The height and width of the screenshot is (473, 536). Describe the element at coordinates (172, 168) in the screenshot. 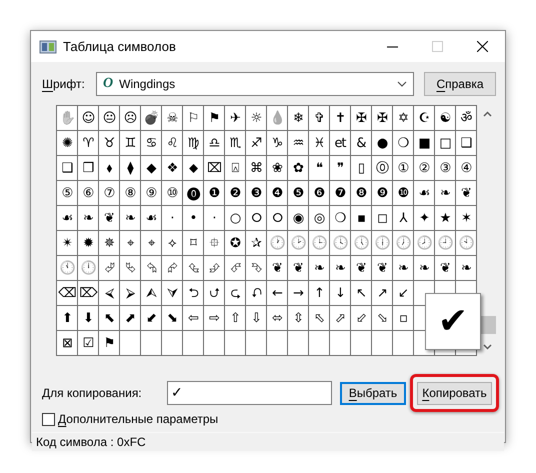

I see `symbol-cell: ❖` at that location.